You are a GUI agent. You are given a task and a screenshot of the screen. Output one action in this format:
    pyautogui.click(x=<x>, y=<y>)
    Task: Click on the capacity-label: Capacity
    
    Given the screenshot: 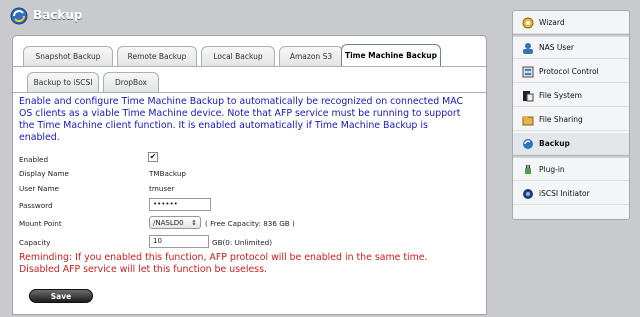 What is the action you would take?
    pyautogui.click(x=35, y=242)
    